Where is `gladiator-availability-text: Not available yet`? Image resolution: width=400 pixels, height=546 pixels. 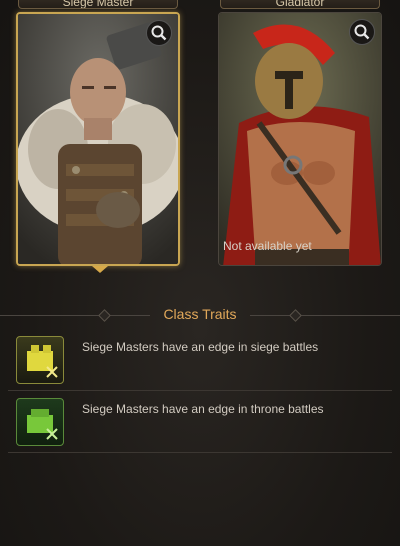 gladiator-availability-text: Not available yet is located at coordinates (267, 246).